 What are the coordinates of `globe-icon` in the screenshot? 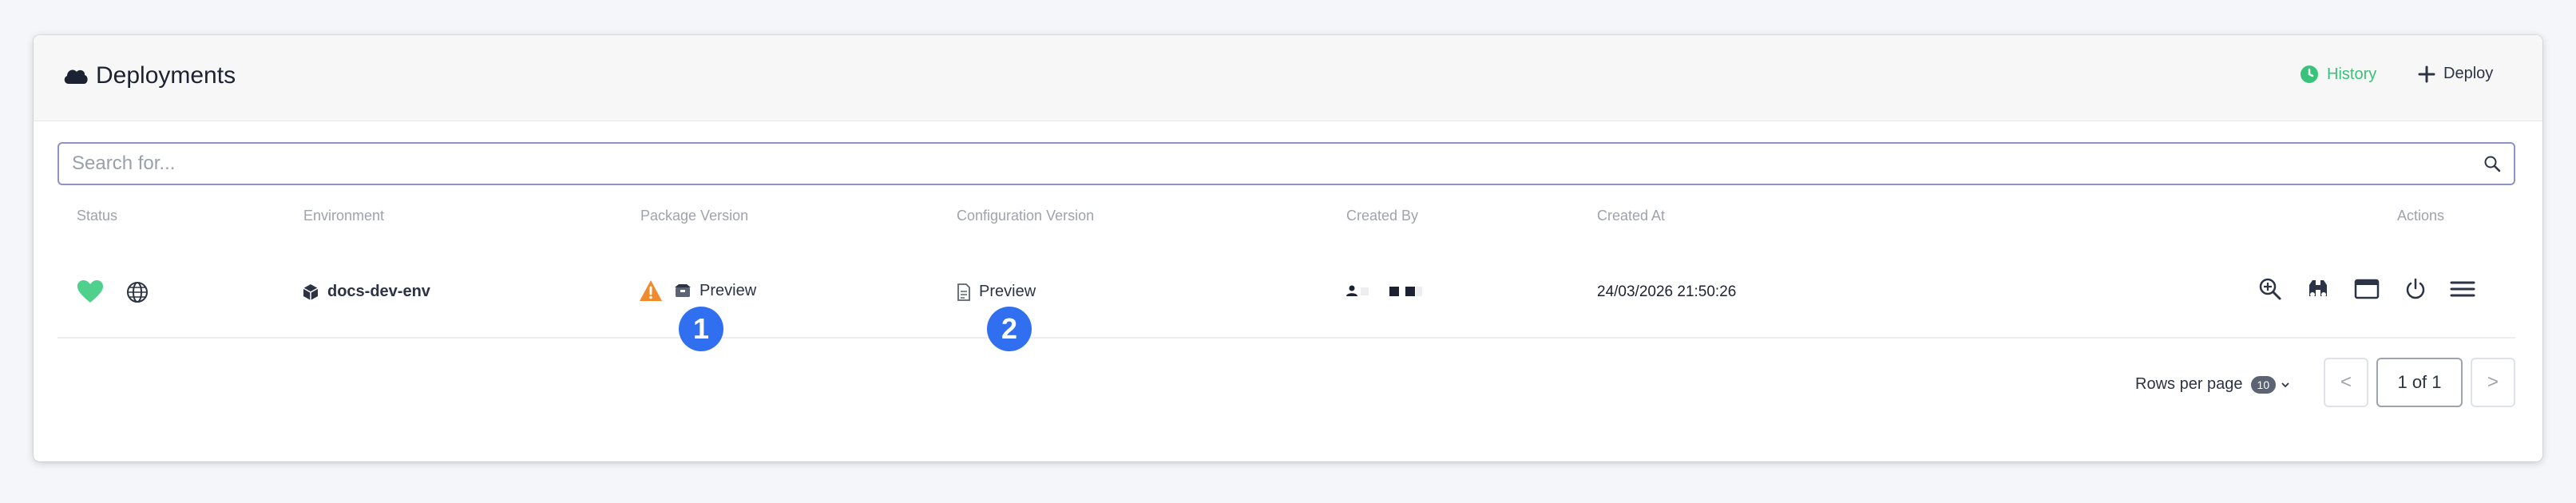 It's located at (137, 292).